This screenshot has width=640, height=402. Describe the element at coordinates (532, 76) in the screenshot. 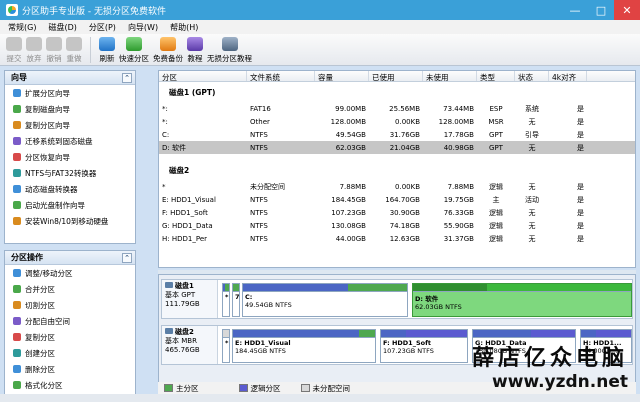

I see `column-header: 状态` at that location.